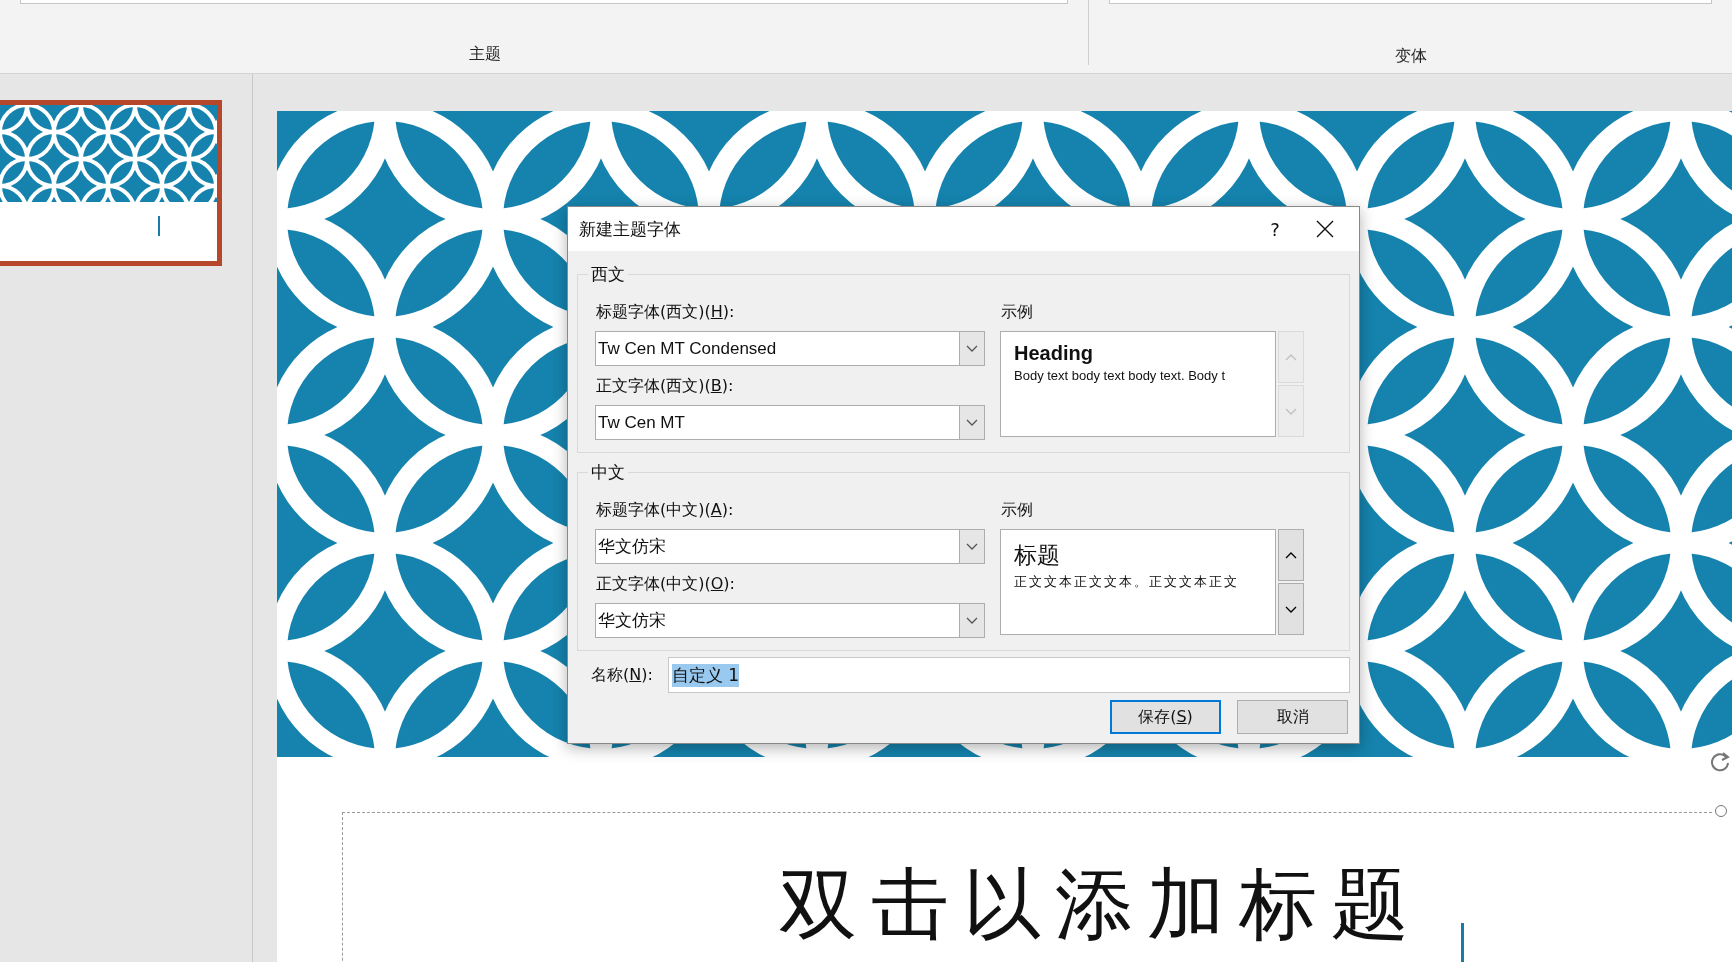  What do you see at coordinates (1101, 904) in the screenshot?
I see `title-placeholder-text: 双击以添加标题` at bounding box center [1101, 904].